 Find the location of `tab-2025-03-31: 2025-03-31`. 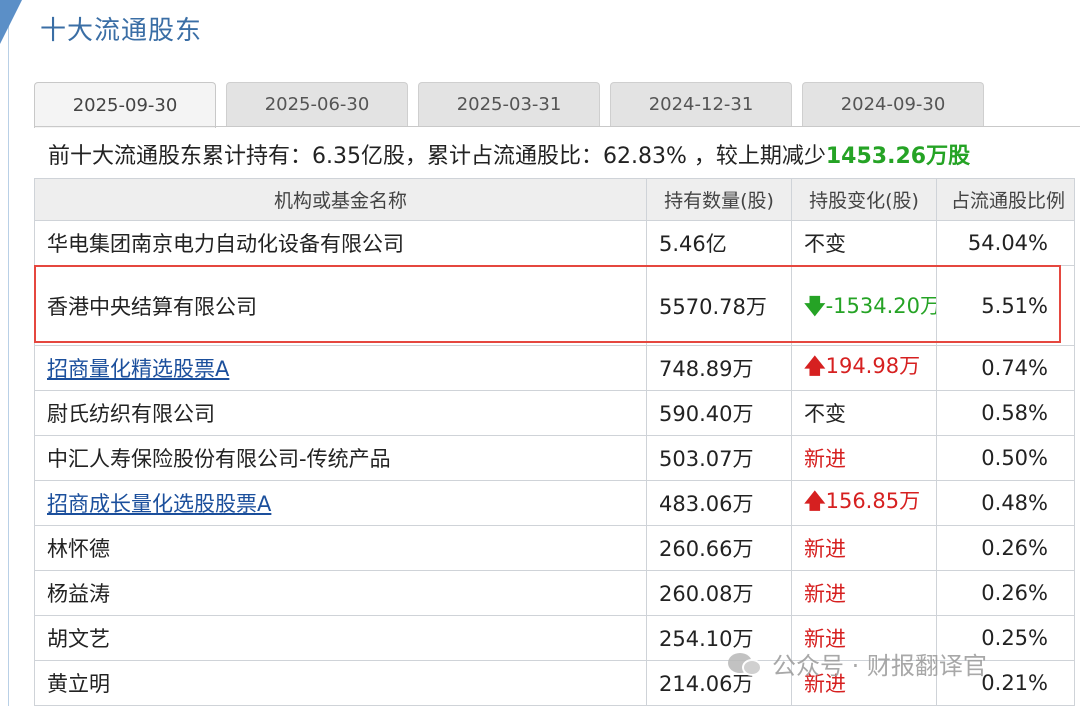

tab-2025-03-31: 2025-03-31 is located at coordinates (509, 104).